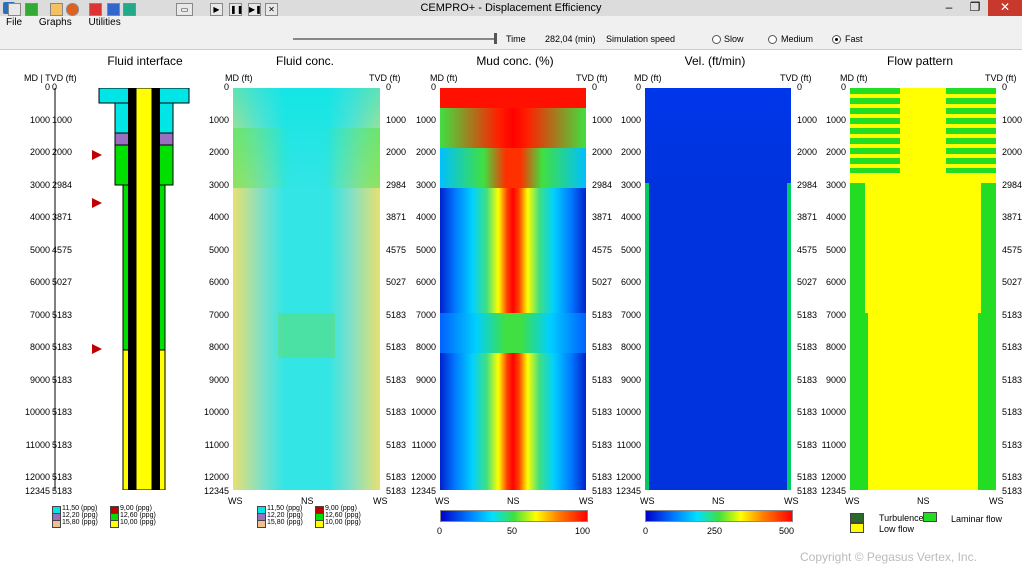 The height and width of the screenshot is (575, 1022). Describe the element at coordinates (285, 515) in the screenshot. I see `fluid-legend-label: 12,20 (ppg)` at that location.